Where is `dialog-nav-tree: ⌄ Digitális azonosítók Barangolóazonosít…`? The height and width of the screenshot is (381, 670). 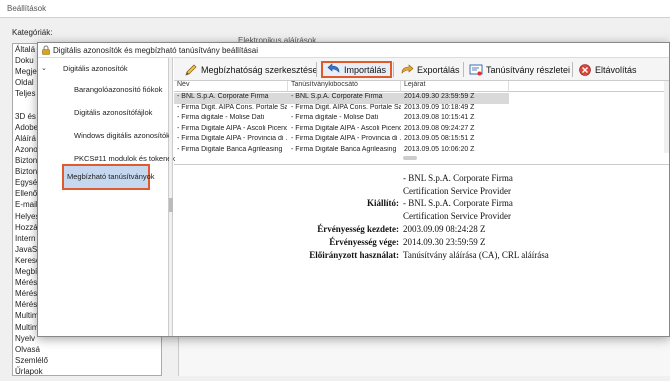
dialog-nav-tree: ⌄ Digitális azonosítók Barangolóazonosít… is located at coordinates (107, 197).